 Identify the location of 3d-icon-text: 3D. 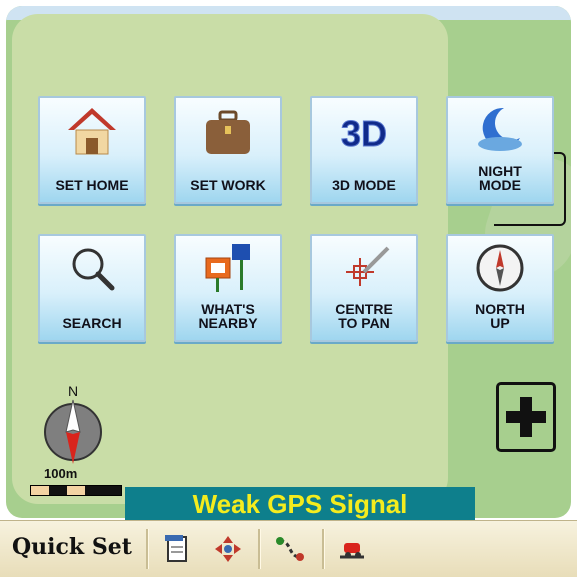
(364, 133).